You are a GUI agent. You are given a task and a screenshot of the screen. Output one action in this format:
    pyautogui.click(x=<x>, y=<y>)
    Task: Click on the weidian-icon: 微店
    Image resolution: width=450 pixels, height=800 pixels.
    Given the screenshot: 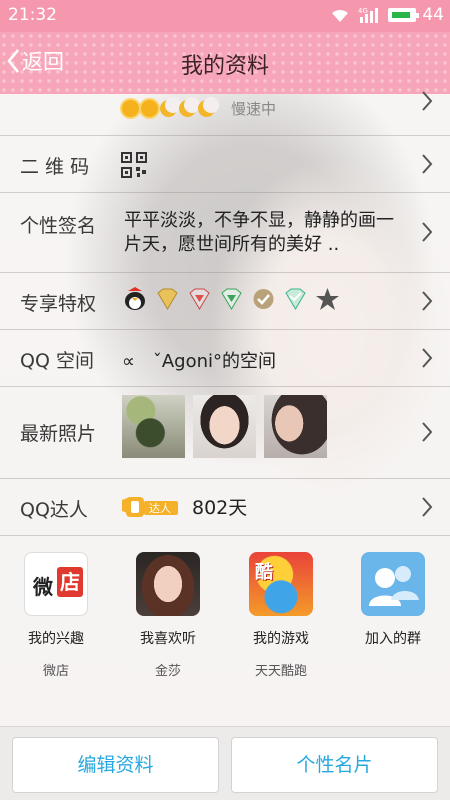 What is the action you would take?
    pyautogui.click(x=56, y=584)
    